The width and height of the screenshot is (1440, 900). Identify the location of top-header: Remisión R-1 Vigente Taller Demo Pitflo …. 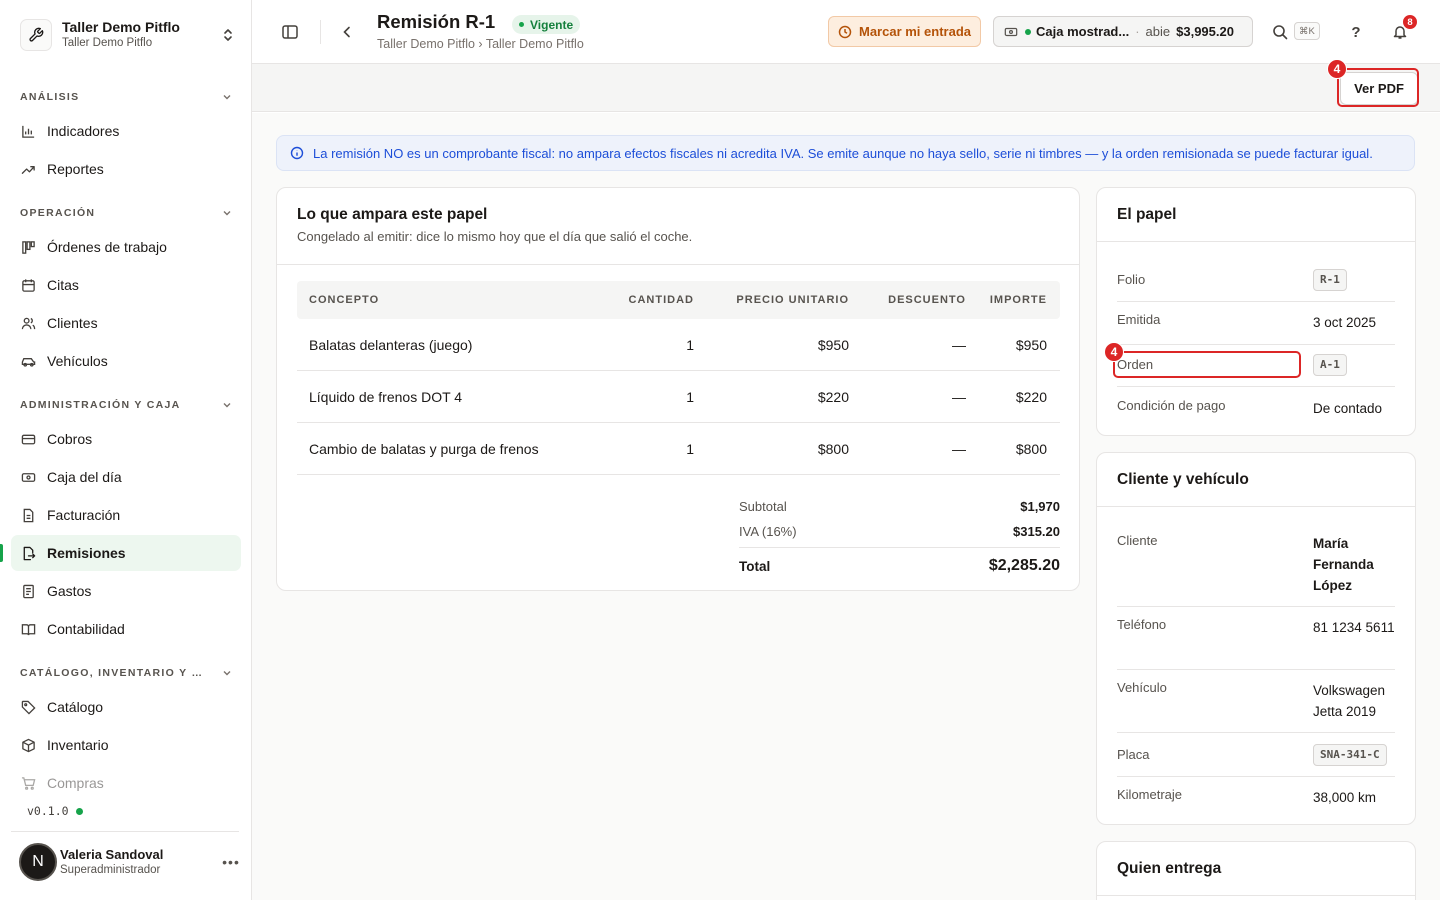
(846, 32).